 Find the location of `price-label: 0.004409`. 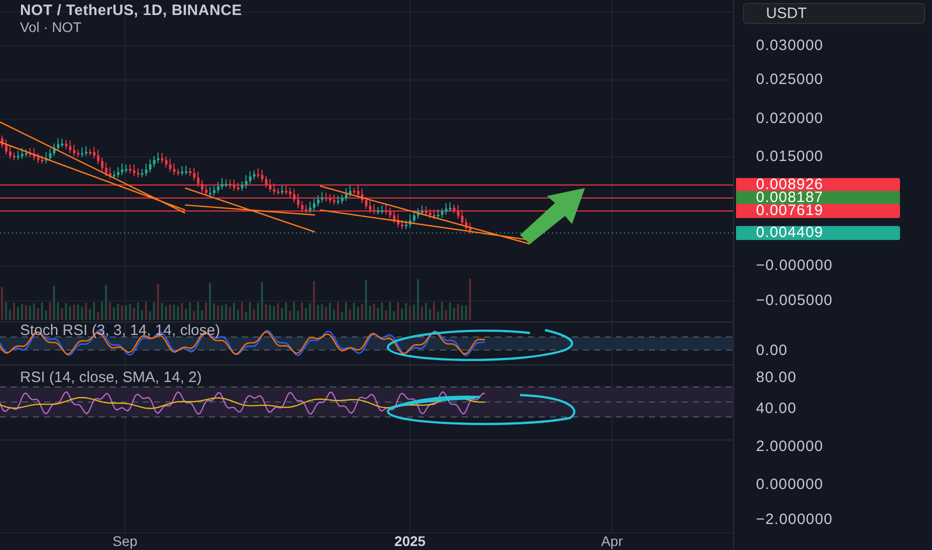

price-label: 0.004409 is located at coordinates (818, 233).